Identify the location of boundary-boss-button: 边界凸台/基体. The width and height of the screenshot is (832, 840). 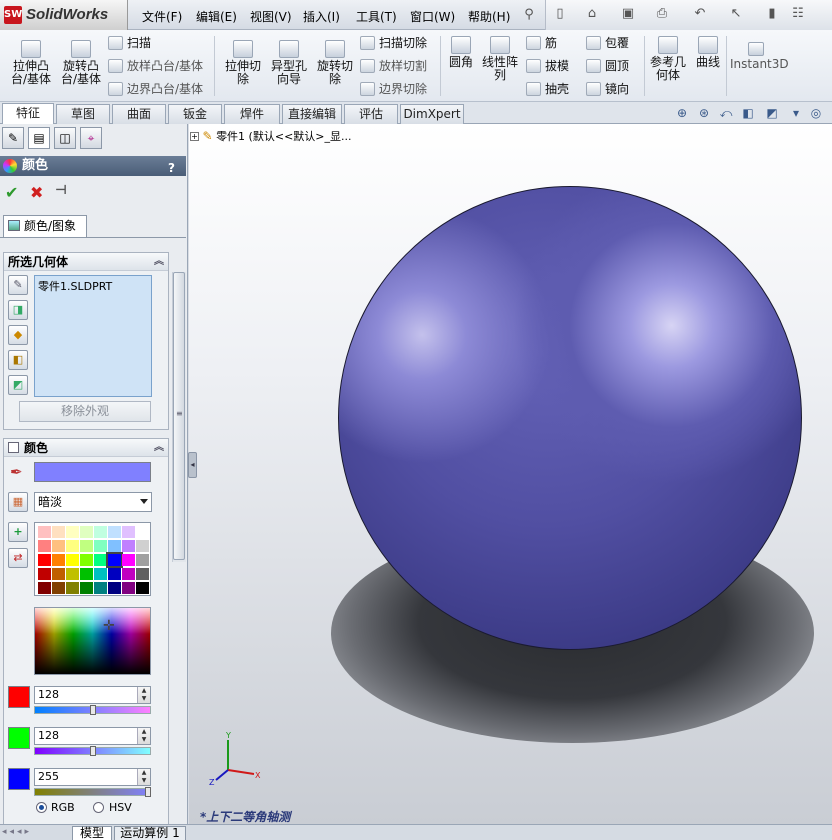
(155, 89).